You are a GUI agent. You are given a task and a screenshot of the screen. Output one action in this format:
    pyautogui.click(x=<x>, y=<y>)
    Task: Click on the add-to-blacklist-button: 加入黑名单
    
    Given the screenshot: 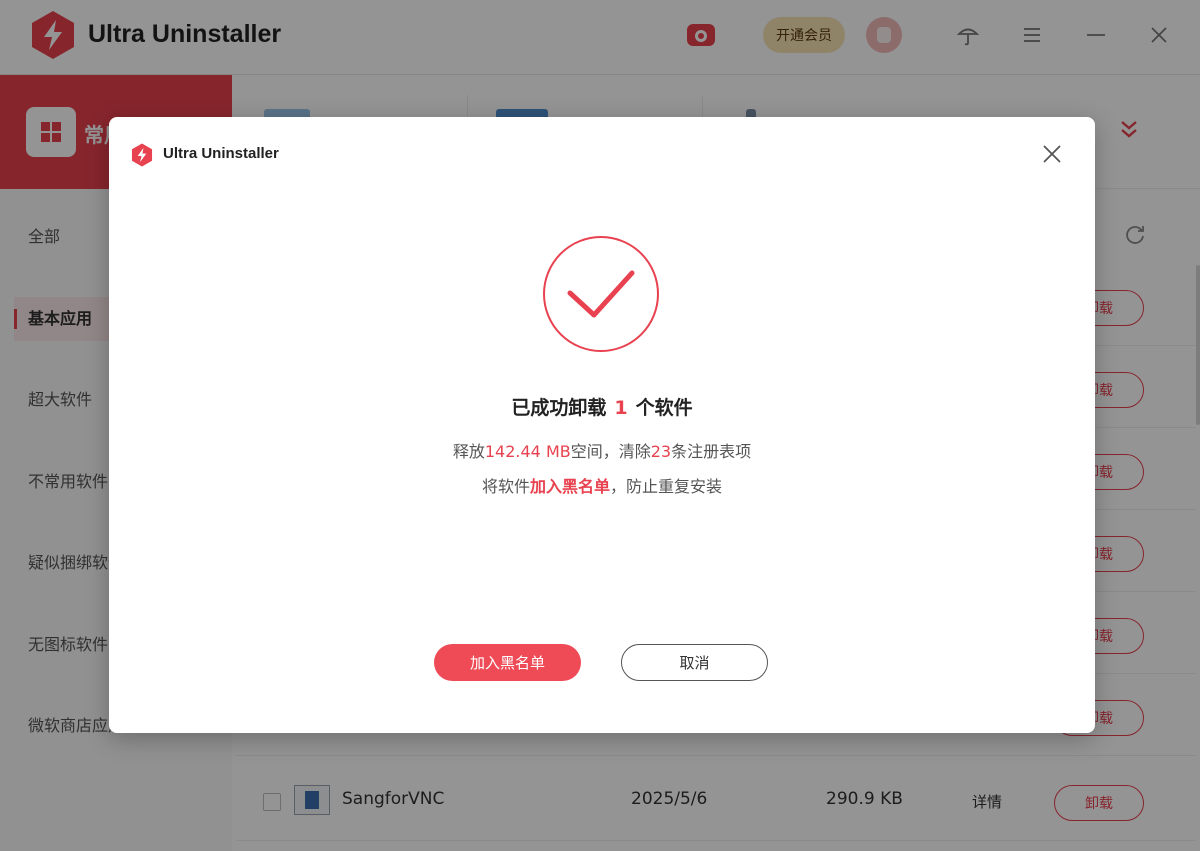 What is the action you would take?
    pyautogui.click(x=507, y=662)
    